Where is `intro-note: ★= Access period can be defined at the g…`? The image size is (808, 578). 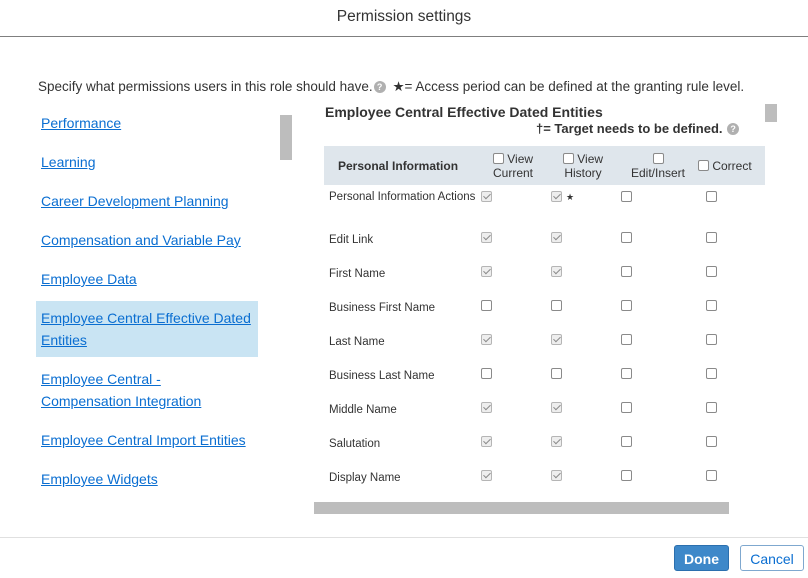
intro-note: ★= Access period can be defined at the g… is located at coordinates (568, 86).